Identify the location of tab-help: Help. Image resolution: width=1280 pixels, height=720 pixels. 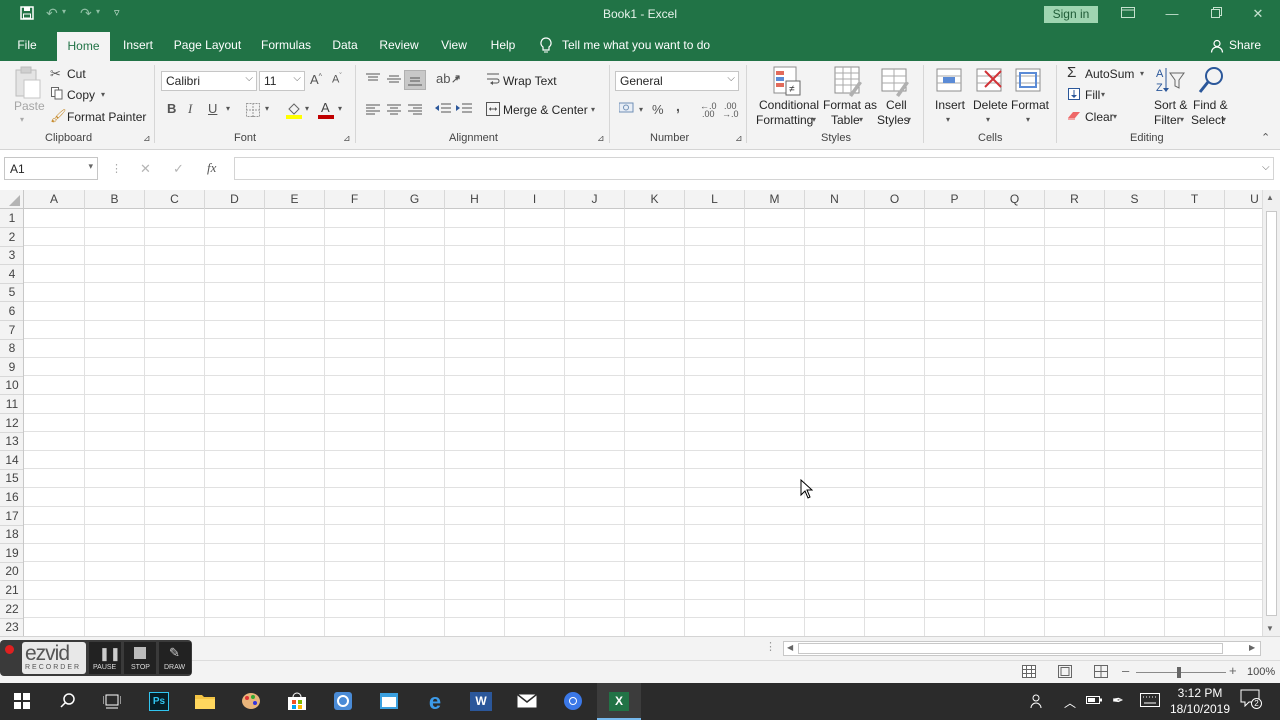
(503, 45).